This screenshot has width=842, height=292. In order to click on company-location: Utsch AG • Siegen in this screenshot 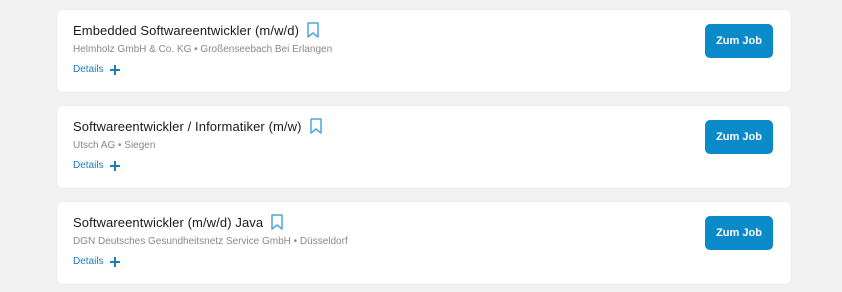, I will do `click(114, 145)`.